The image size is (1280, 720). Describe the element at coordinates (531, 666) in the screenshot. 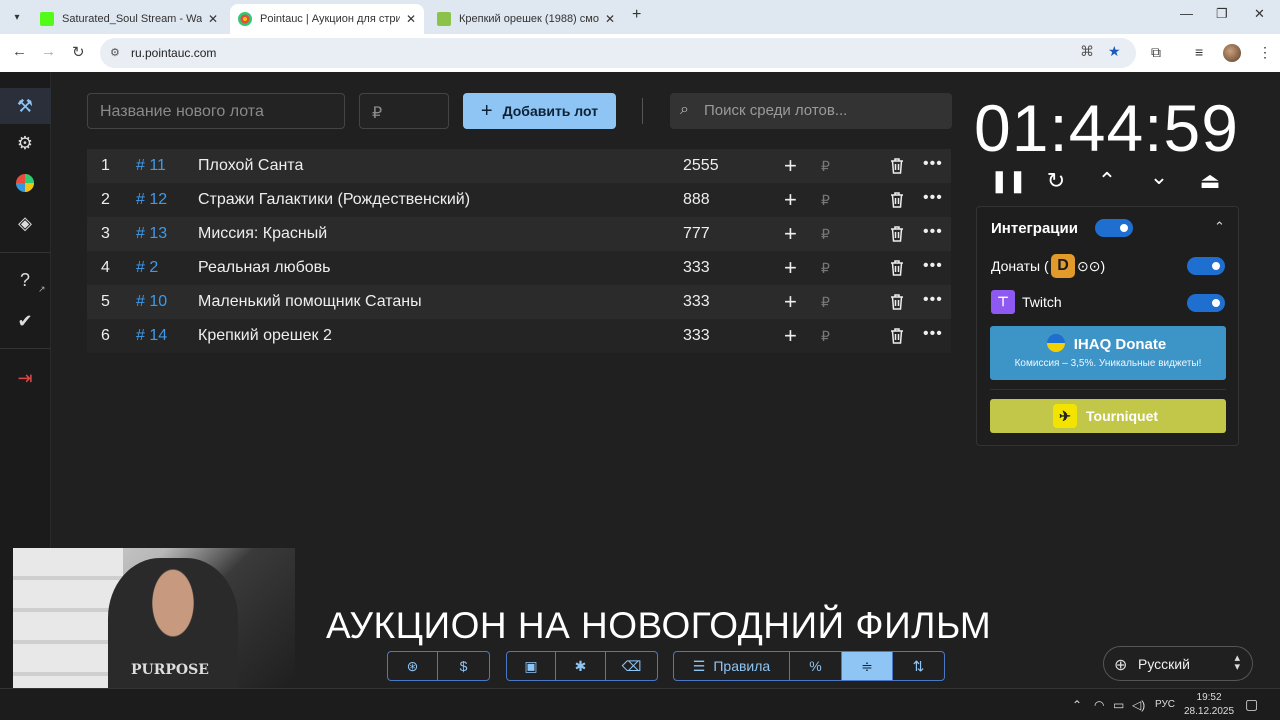

I see `save-icon: ▣` at that location.